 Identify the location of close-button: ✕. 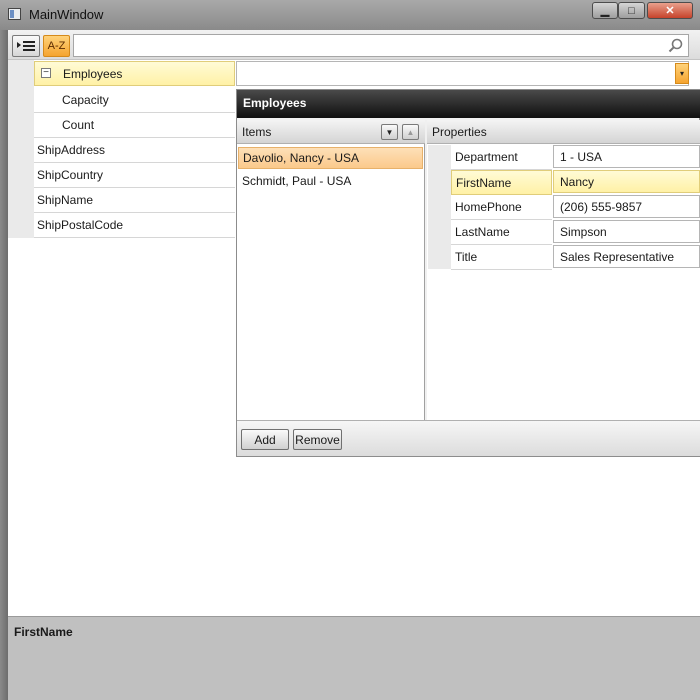
(670, 10).